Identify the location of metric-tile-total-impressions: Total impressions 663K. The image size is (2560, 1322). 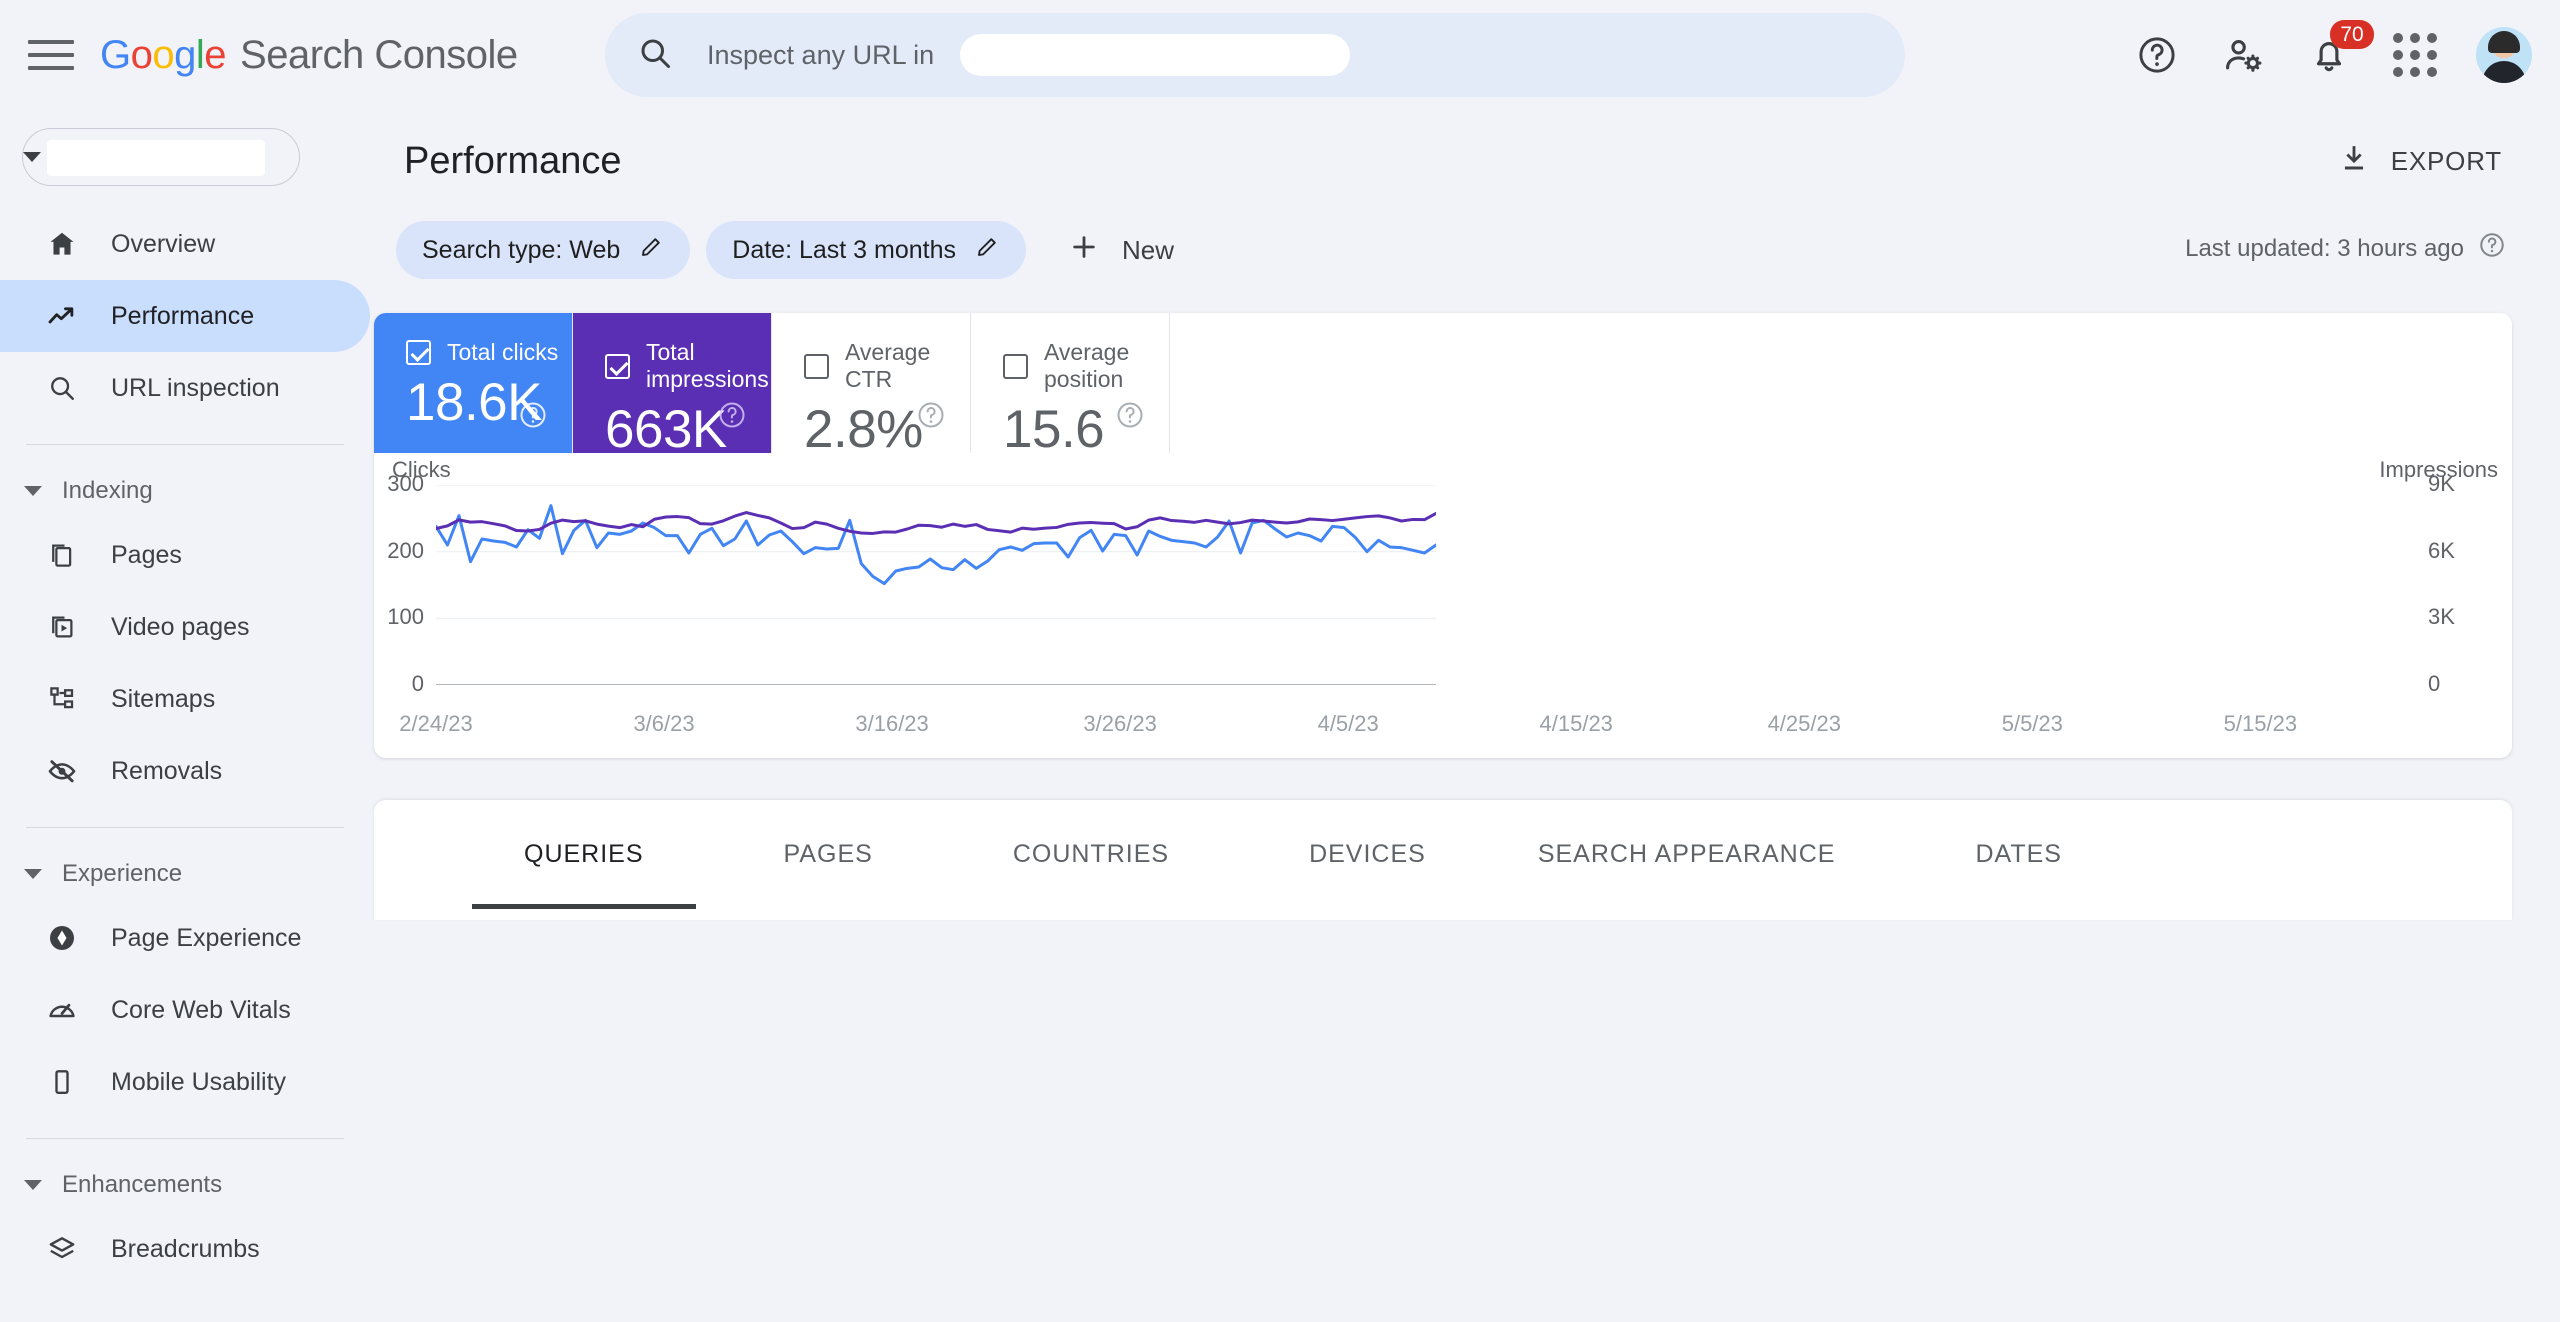
(672, 386).